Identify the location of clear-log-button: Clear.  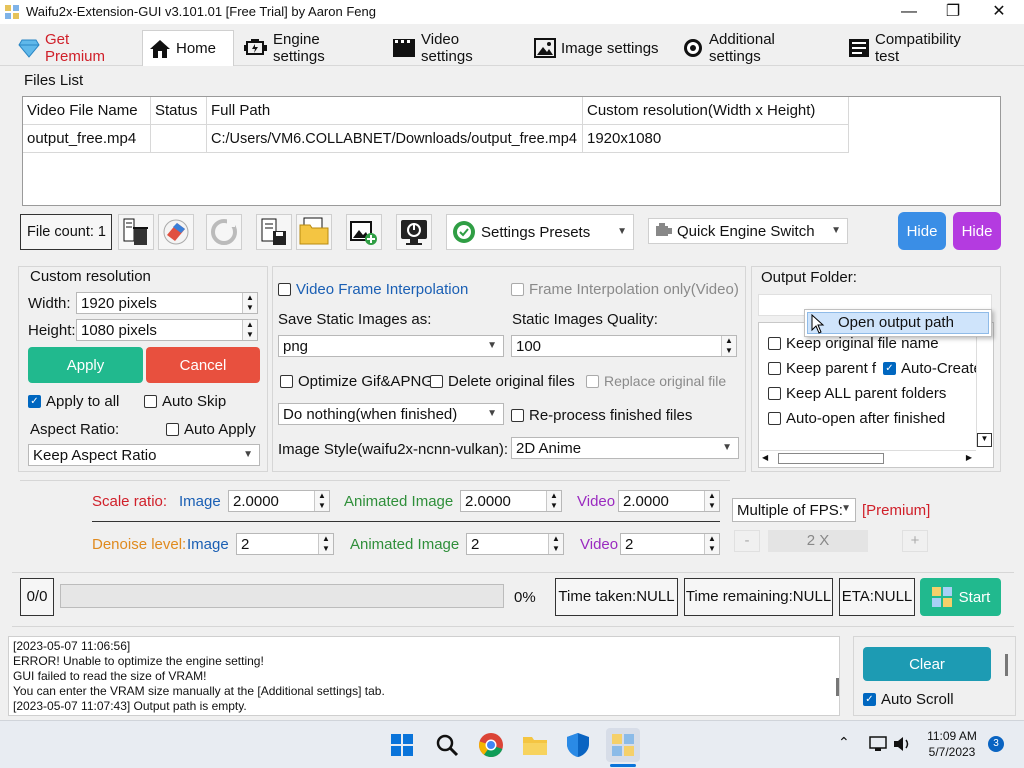
(927, 664).